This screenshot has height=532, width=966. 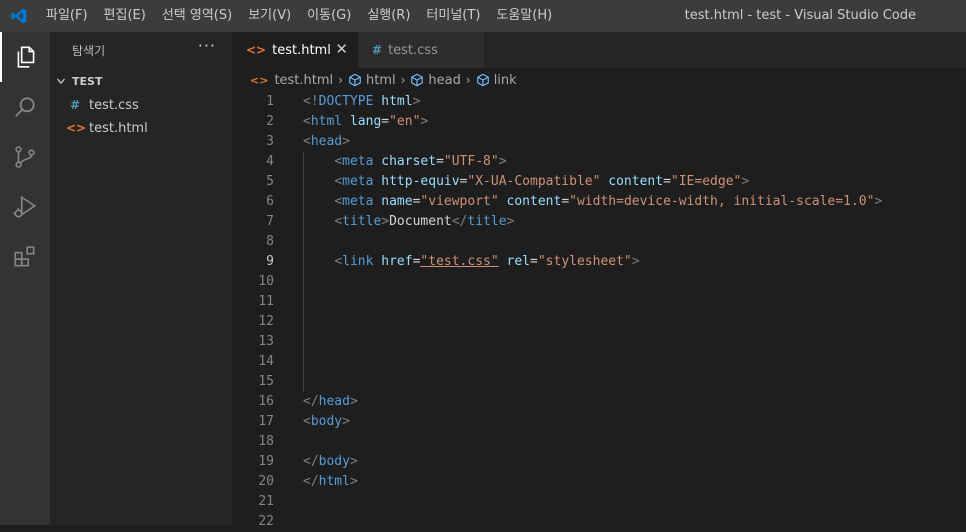 What do you see at coordinates (25, 257) in the screenshot?
I see `extensions-icon` at bounding box center [25, 257].